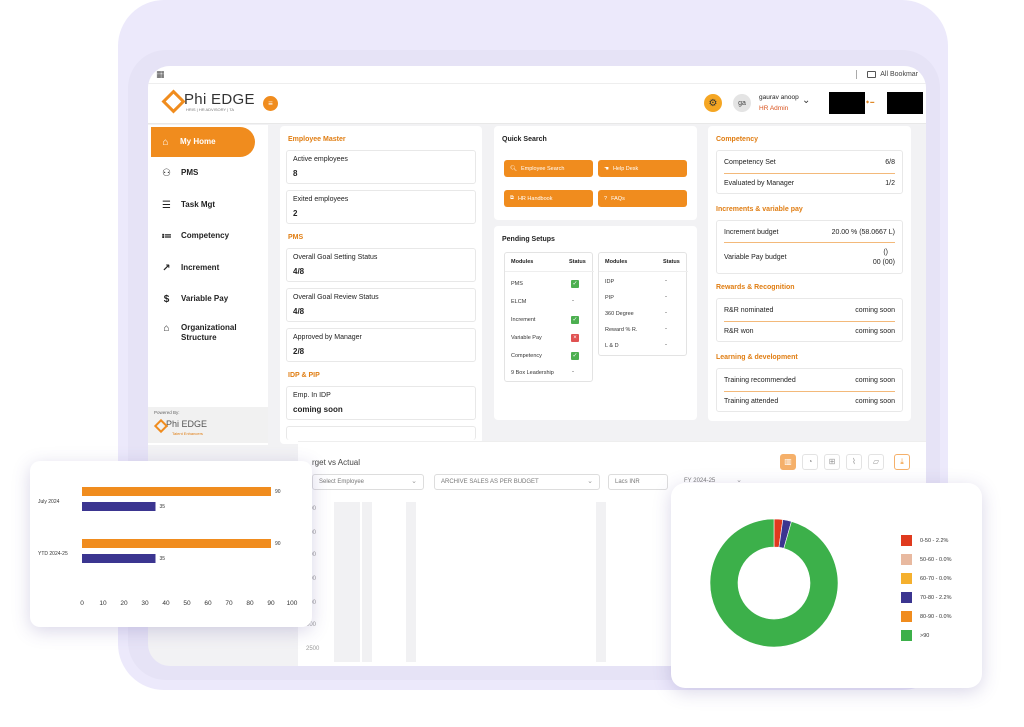  Describe the element at coordinates (160, 74) in the screenshot. I see `browser-menu-icon: ▦` at that location.